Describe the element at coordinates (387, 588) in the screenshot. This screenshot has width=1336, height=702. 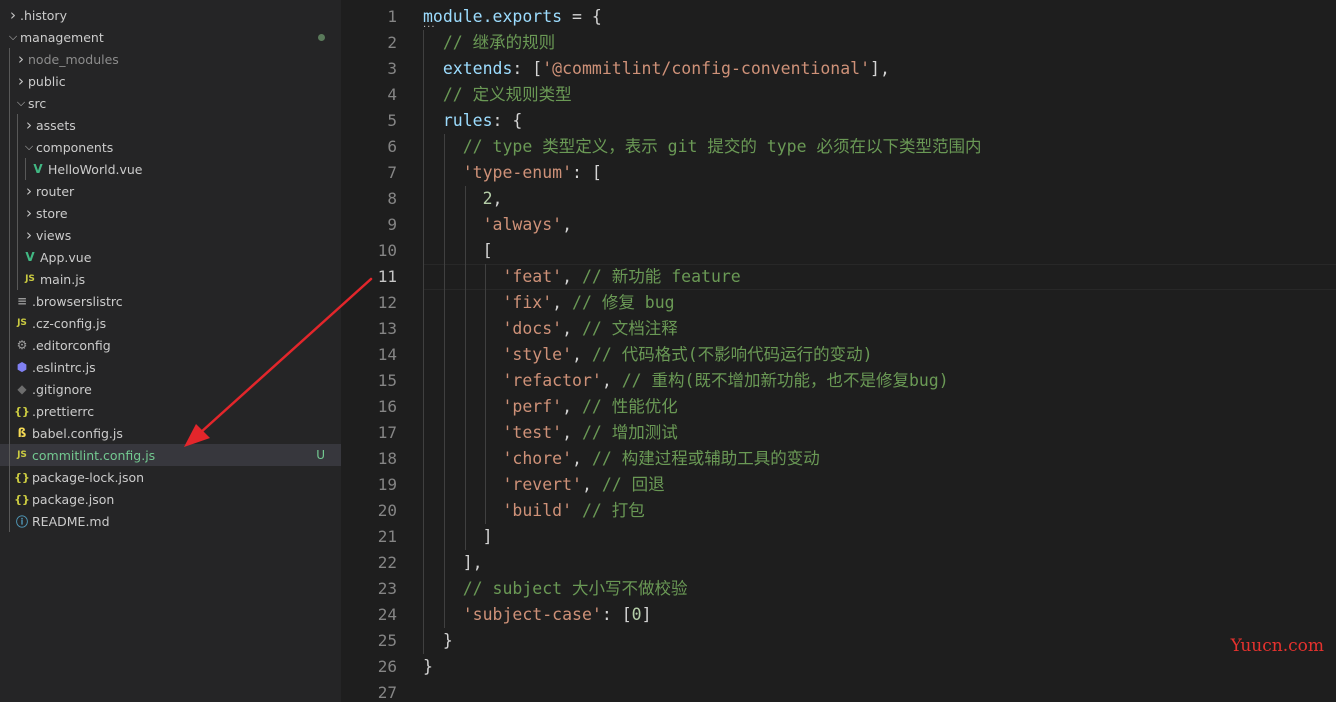
I see `line-number: 23` at that location.